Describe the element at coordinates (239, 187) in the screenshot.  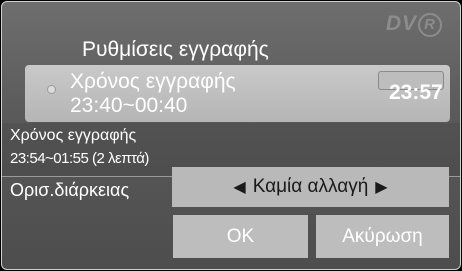
I see `arrow-left-icon: ◀` at that location.